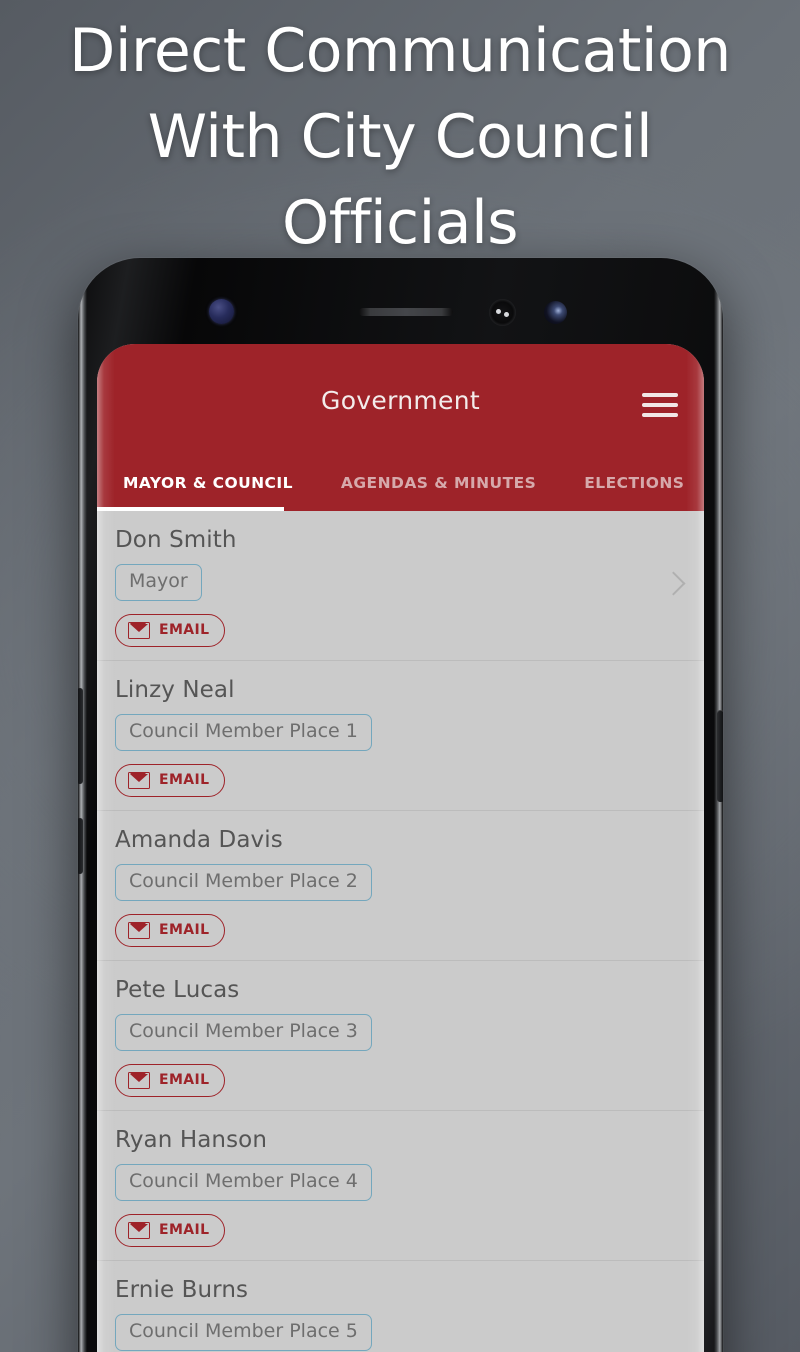 The image size is (800, 1352). I want to click on phone-right-rim, so click(718, 805).